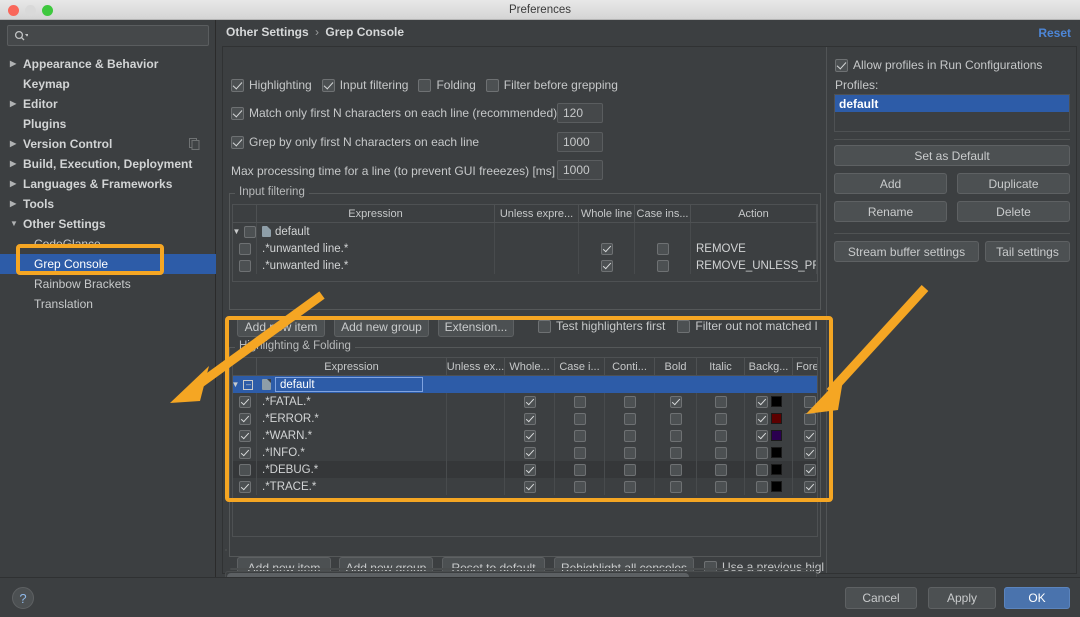  Describe the element at coordinates (952, 113) in the screenshot. I see `profiles-list: default` at that location.